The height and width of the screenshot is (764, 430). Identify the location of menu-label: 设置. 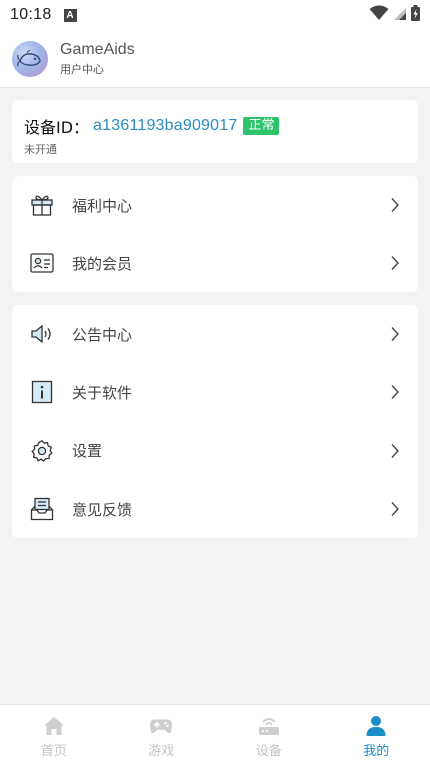
(87, 451).